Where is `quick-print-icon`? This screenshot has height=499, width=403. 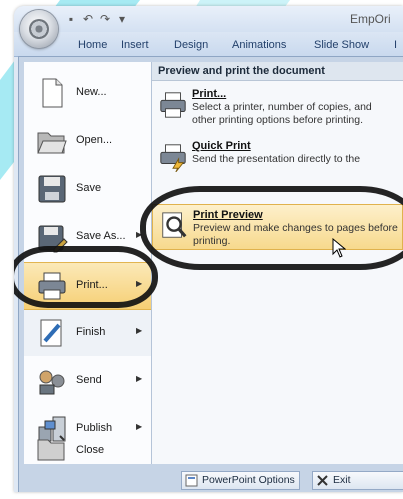
quick-print-icon is located at coordinates (173, 158).